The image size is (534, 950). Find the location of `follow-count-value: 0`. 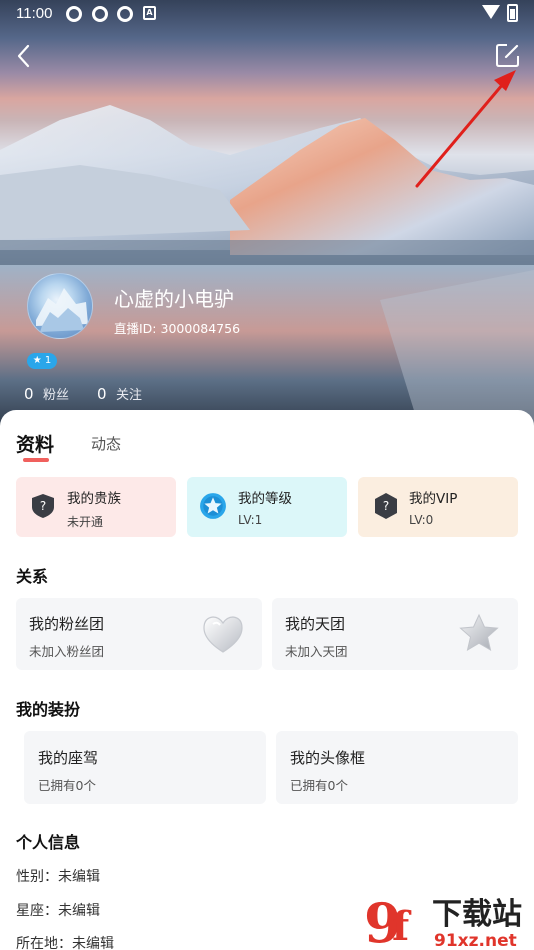

follow-count-value: 0 is located at coordinates (102, 394).